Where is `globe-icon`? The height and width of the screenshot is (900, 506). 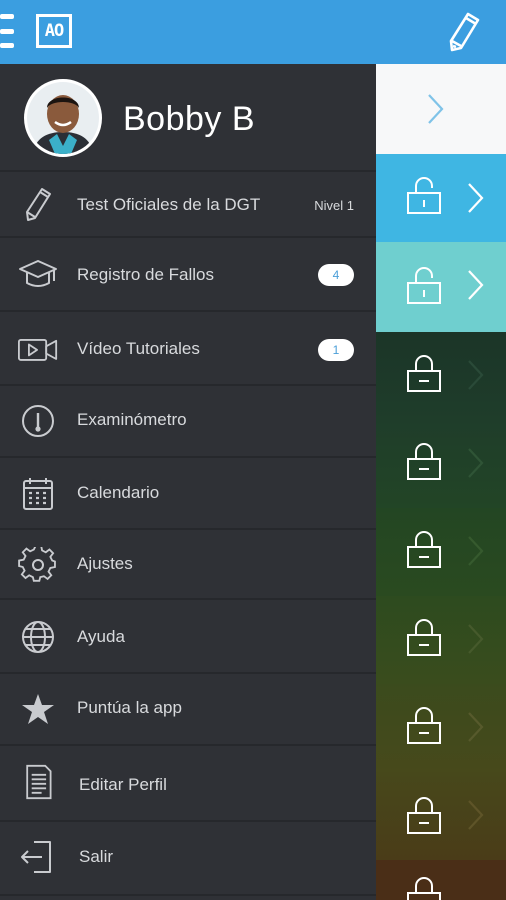
globe-icon is located at coordinates (38, 637).